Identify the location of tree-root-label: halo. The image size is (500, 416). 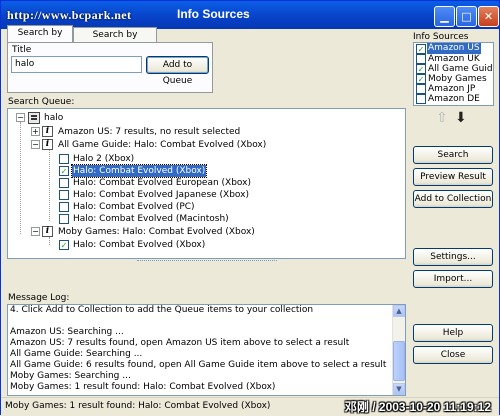
(53, 118).